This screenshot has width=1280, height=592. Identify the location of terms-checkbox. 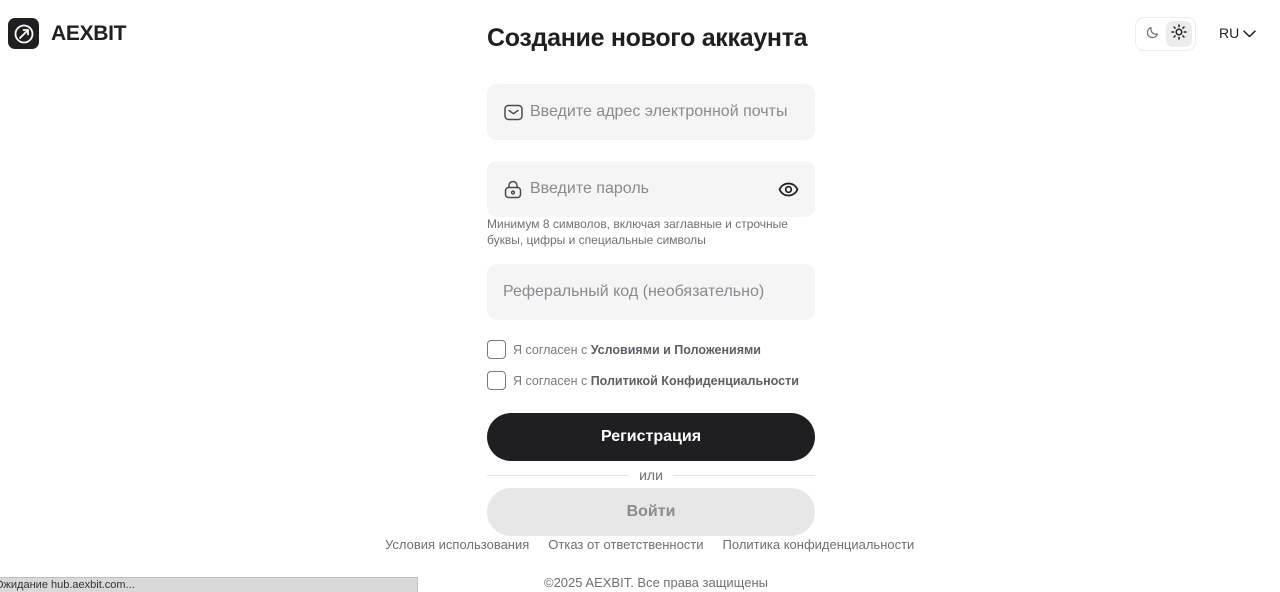
(496, 349).